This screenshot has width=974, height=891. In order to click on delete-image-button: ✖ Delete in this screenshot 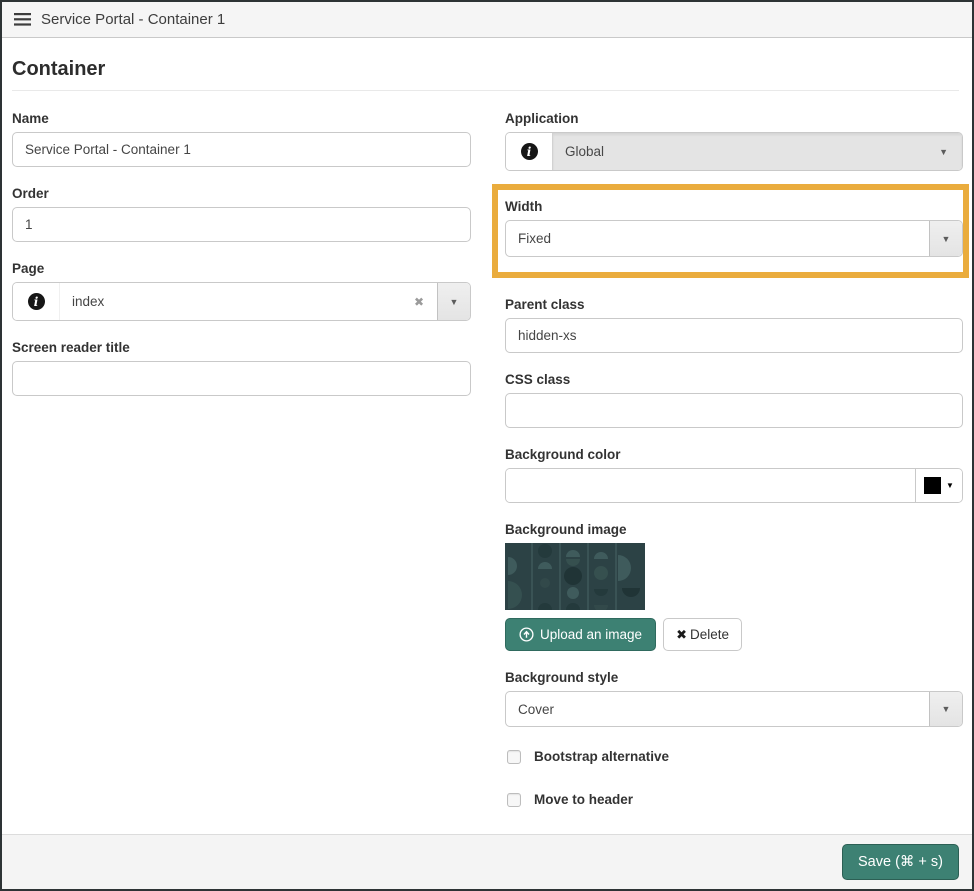, I will do `click(703, 634)`.